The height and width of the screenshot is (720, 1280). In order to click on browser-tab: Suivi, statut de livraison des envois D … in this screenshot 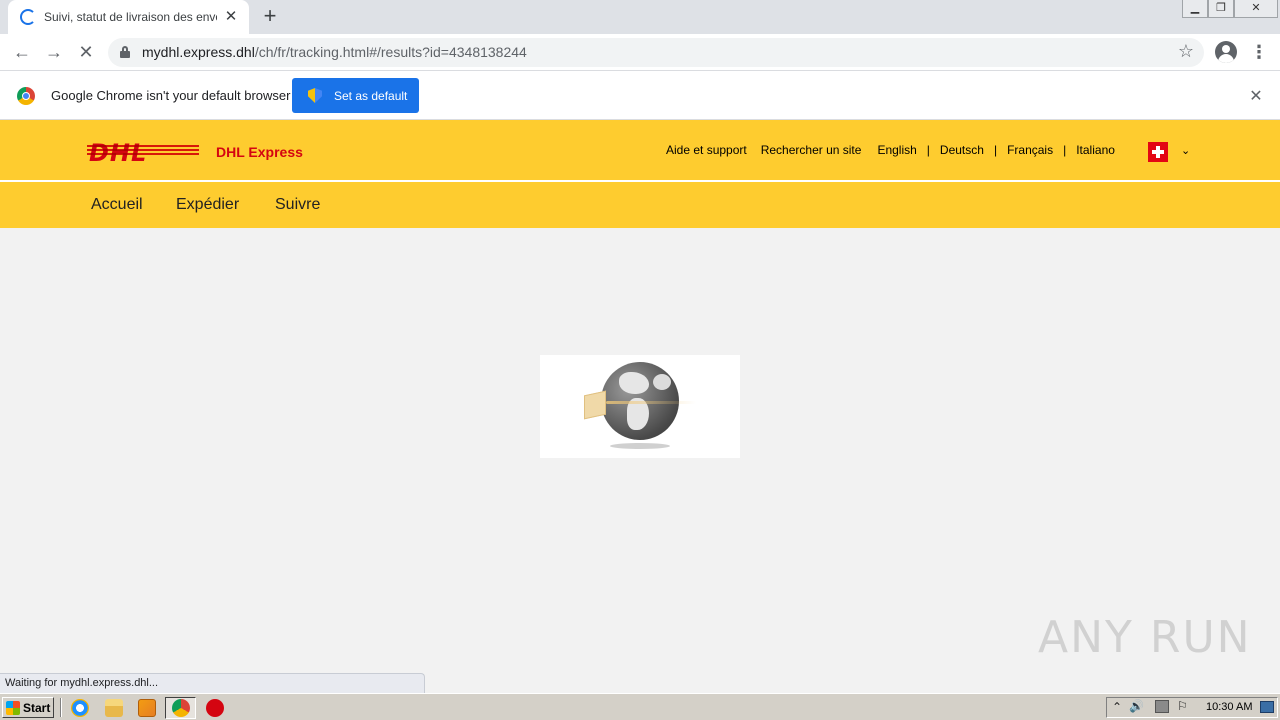, I will do `click(128, 17)`.